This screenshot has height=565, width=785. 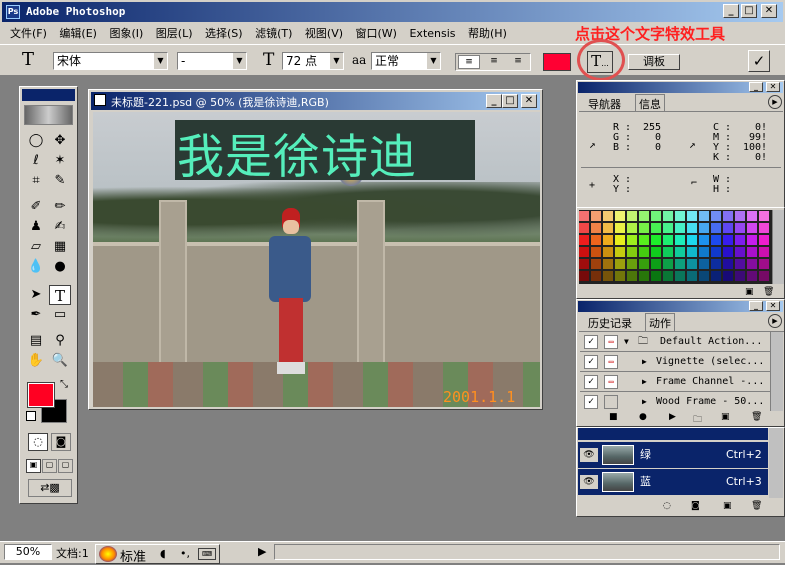 I want to click on quickmask-mode-icon: ◙, so click(x=61, y=442).